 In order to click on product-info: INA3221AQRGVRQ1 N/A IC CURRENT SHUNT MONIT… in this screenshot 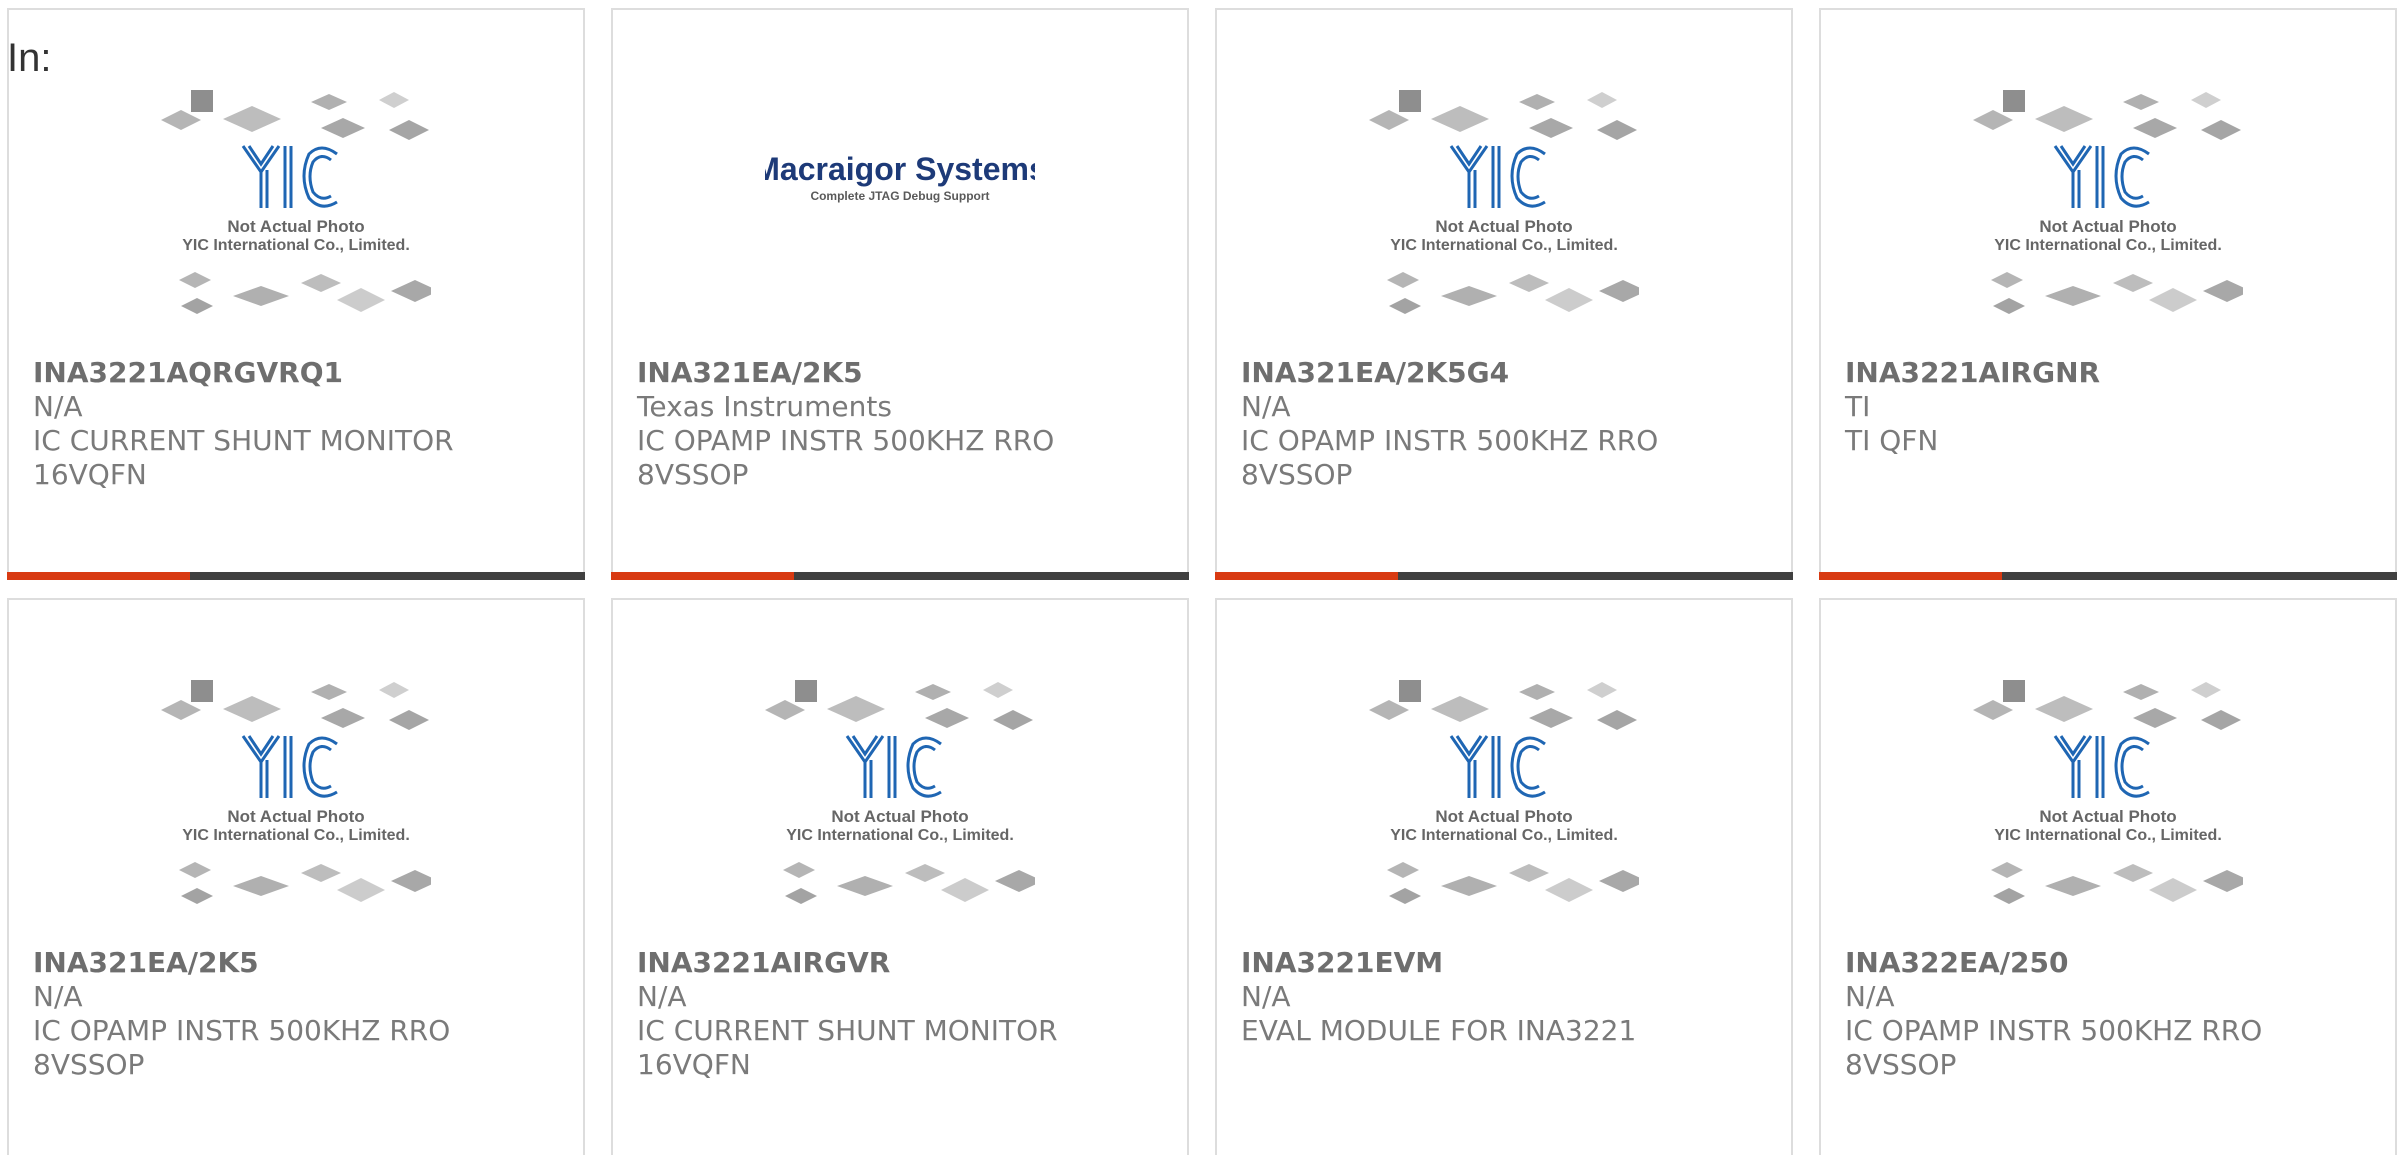, I will do `click(298, 424)`.